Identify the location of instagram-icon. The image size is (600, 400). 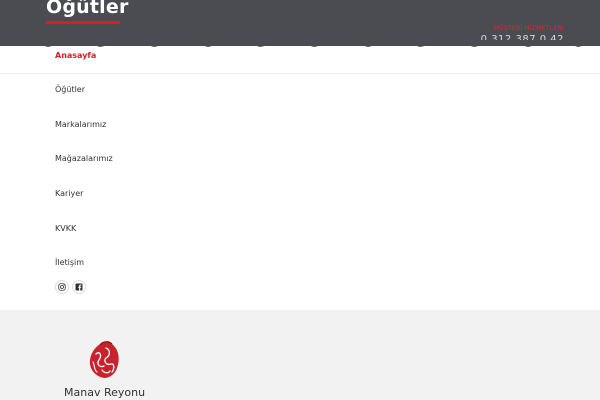
(62, 287).